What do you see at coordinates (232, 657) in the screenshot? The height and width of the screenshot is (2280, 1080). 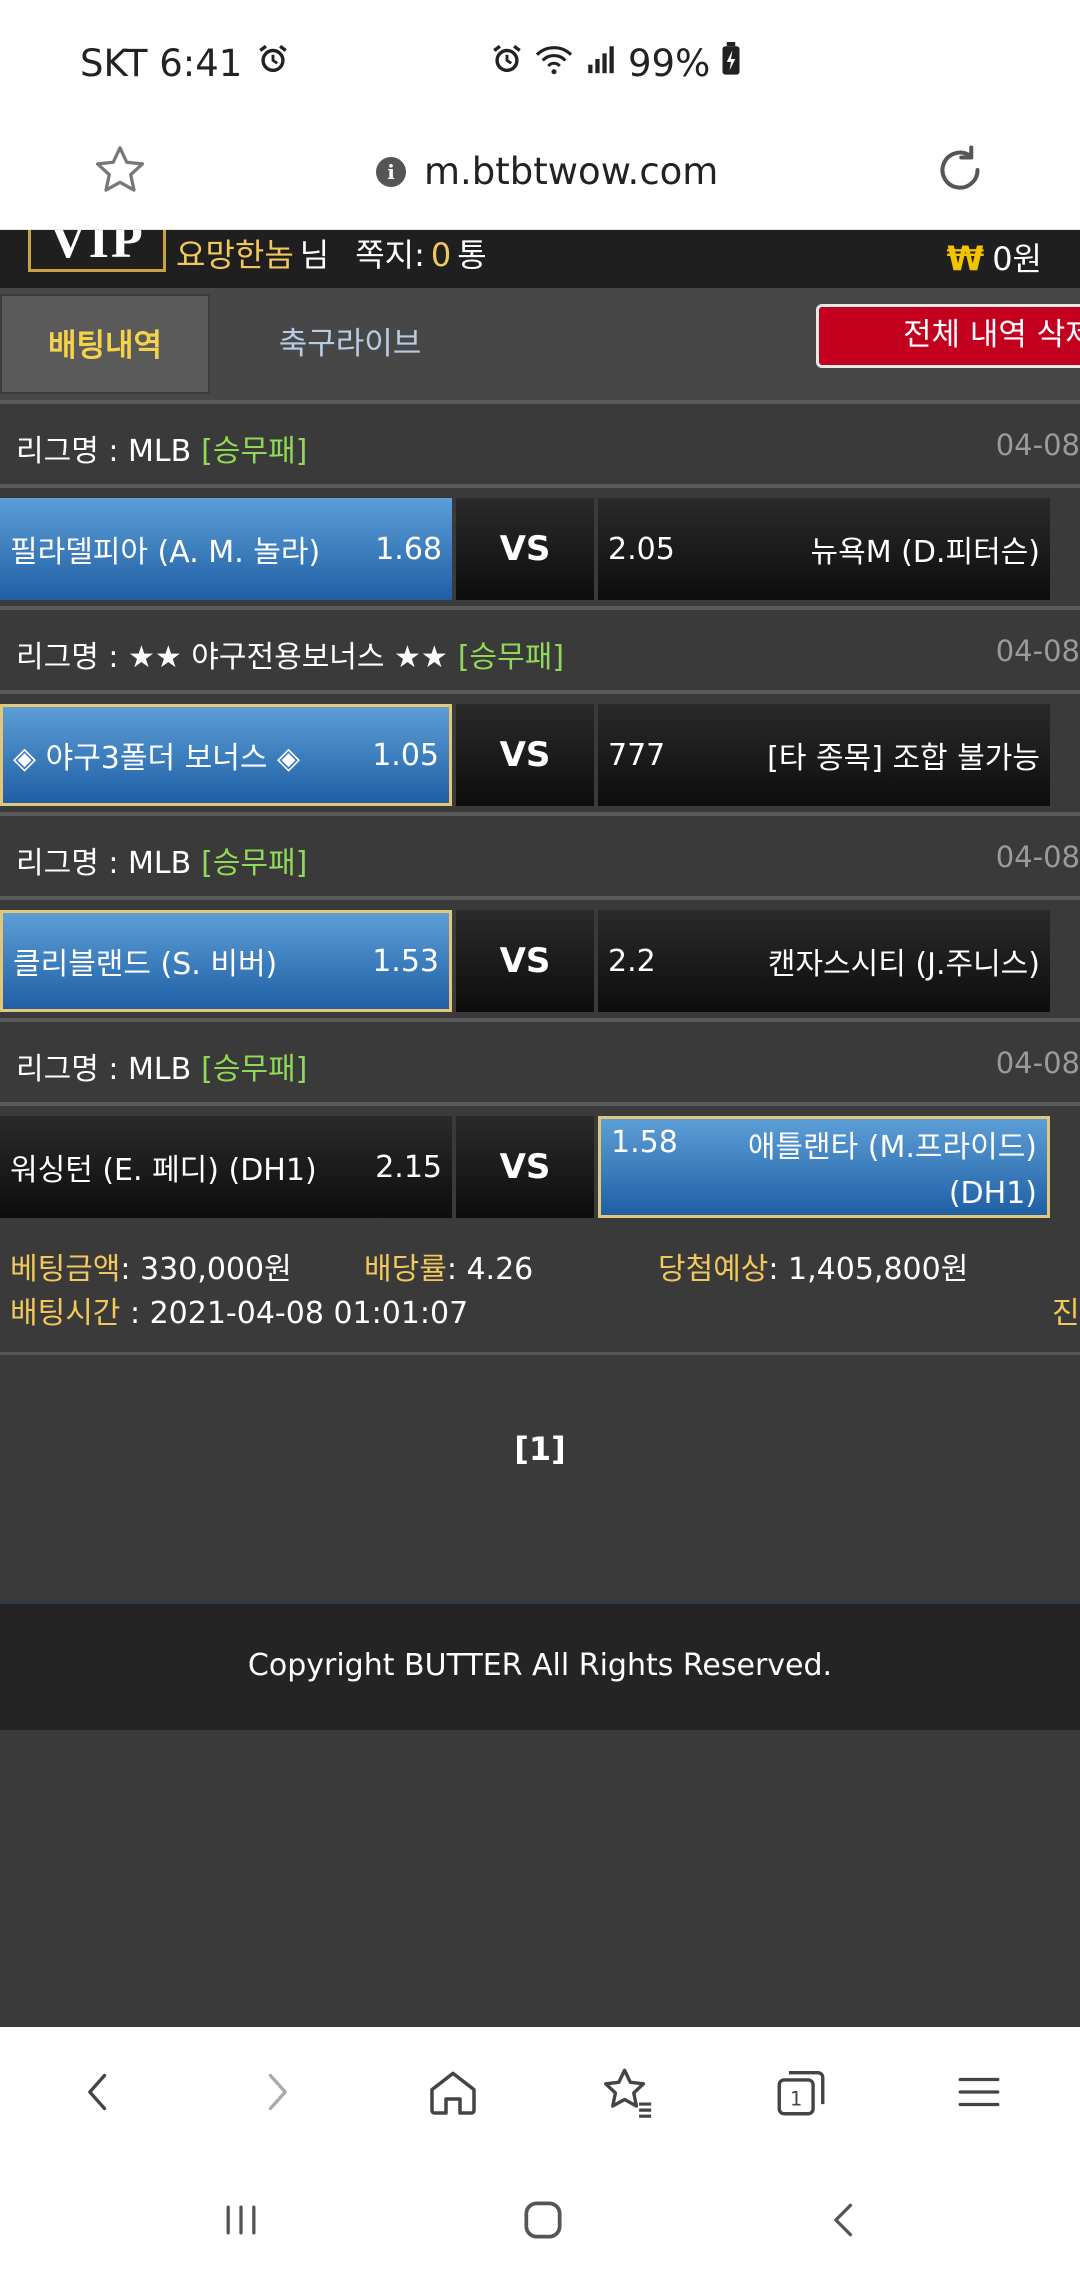 I see `league-name: 리그명 : ★★ 야구전용보너스 ★★` at bounding box center [232, 657].